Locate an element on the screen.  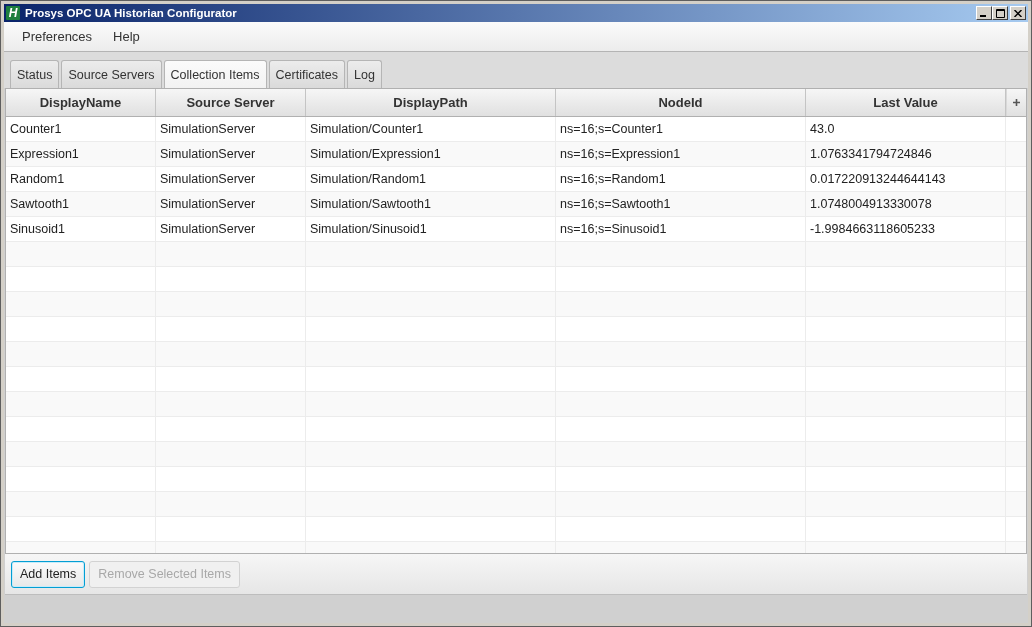
table-cell: Simulation/Counter1 is located at coordinates (431, 129).